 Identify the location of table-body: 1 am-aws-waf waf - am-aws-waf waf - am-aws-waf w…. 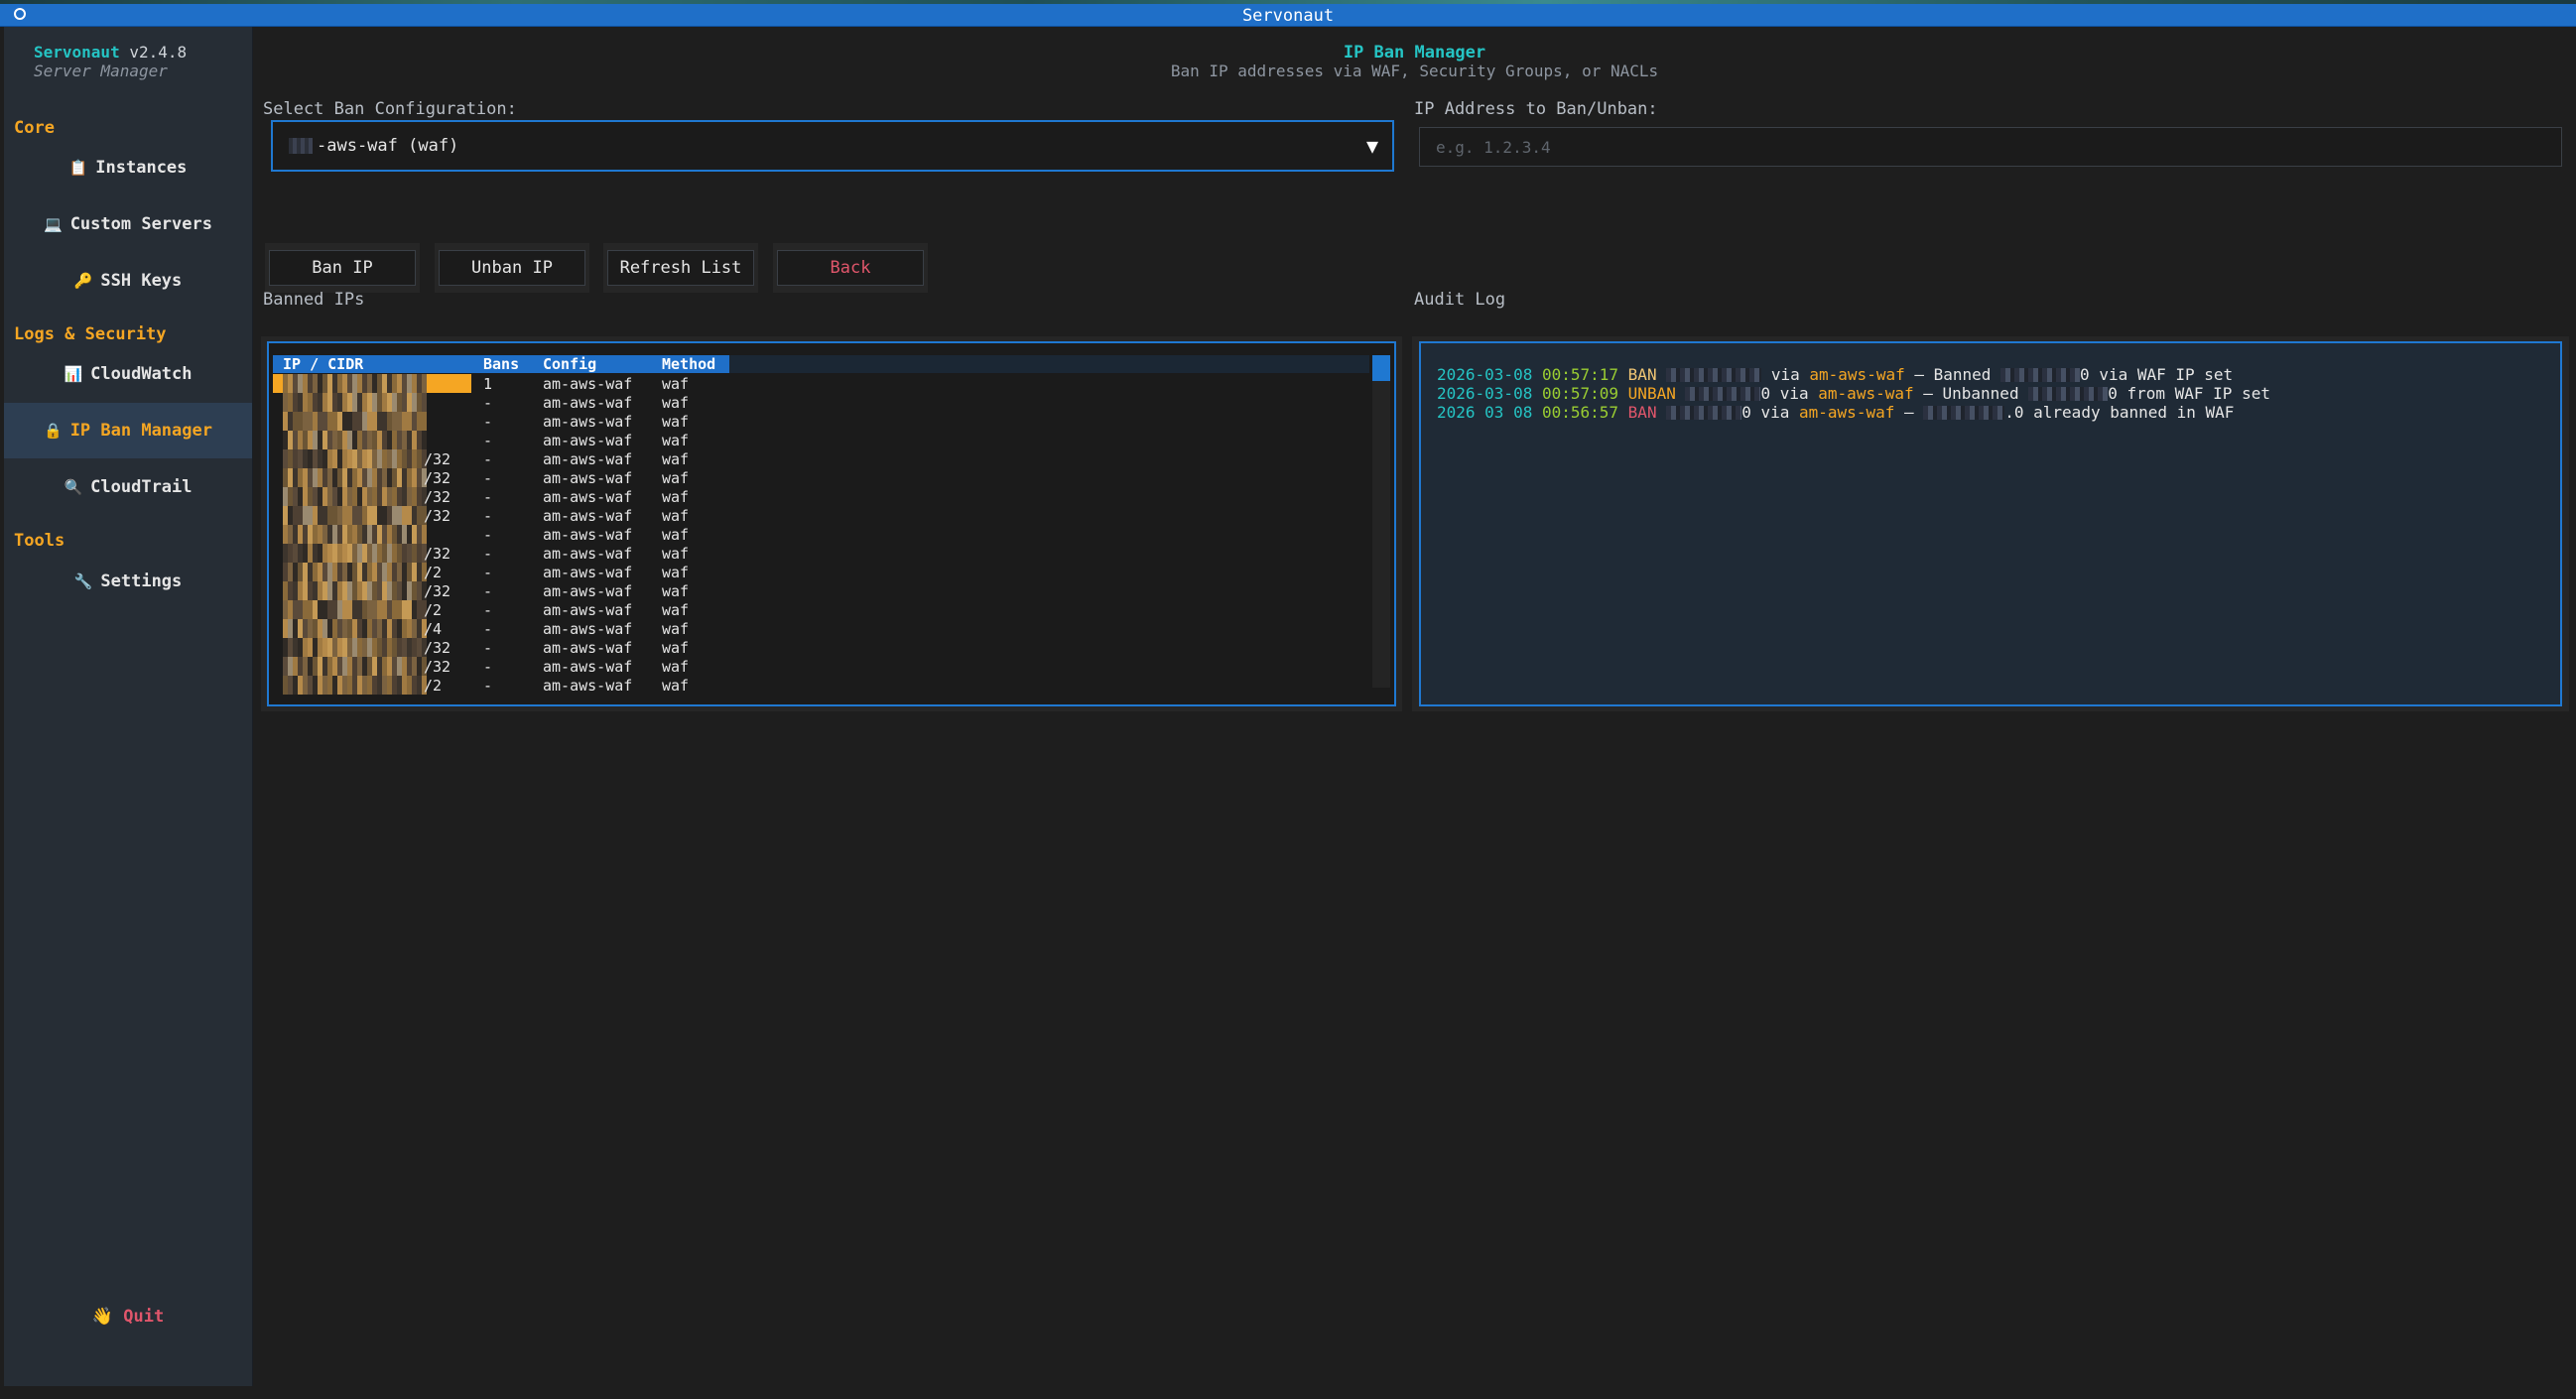
(824, 534).